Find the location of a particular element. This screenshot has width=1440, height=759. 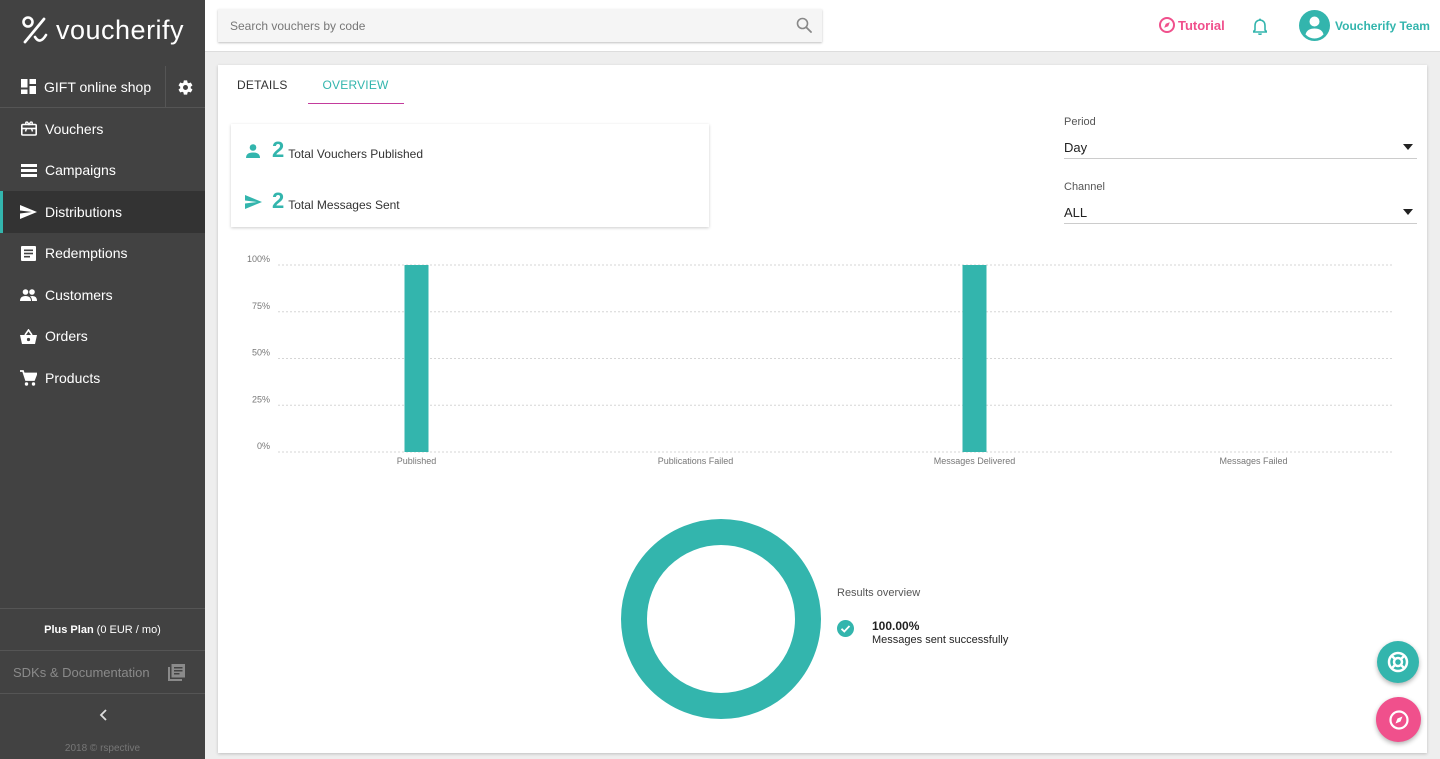

channel-filter: Channel ALL is located at coordinates (1240, 202).